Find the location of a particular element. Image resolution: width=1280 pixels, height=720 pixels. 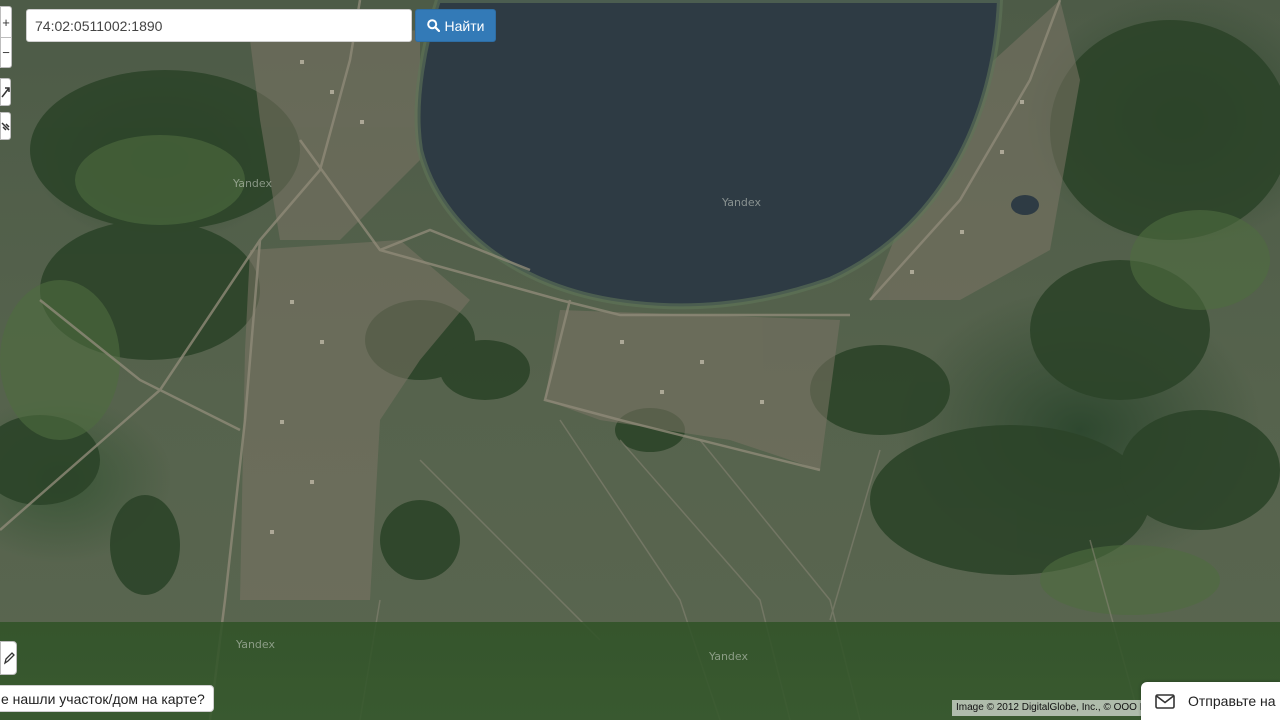

search-icon is located at coordinates (433, 25).